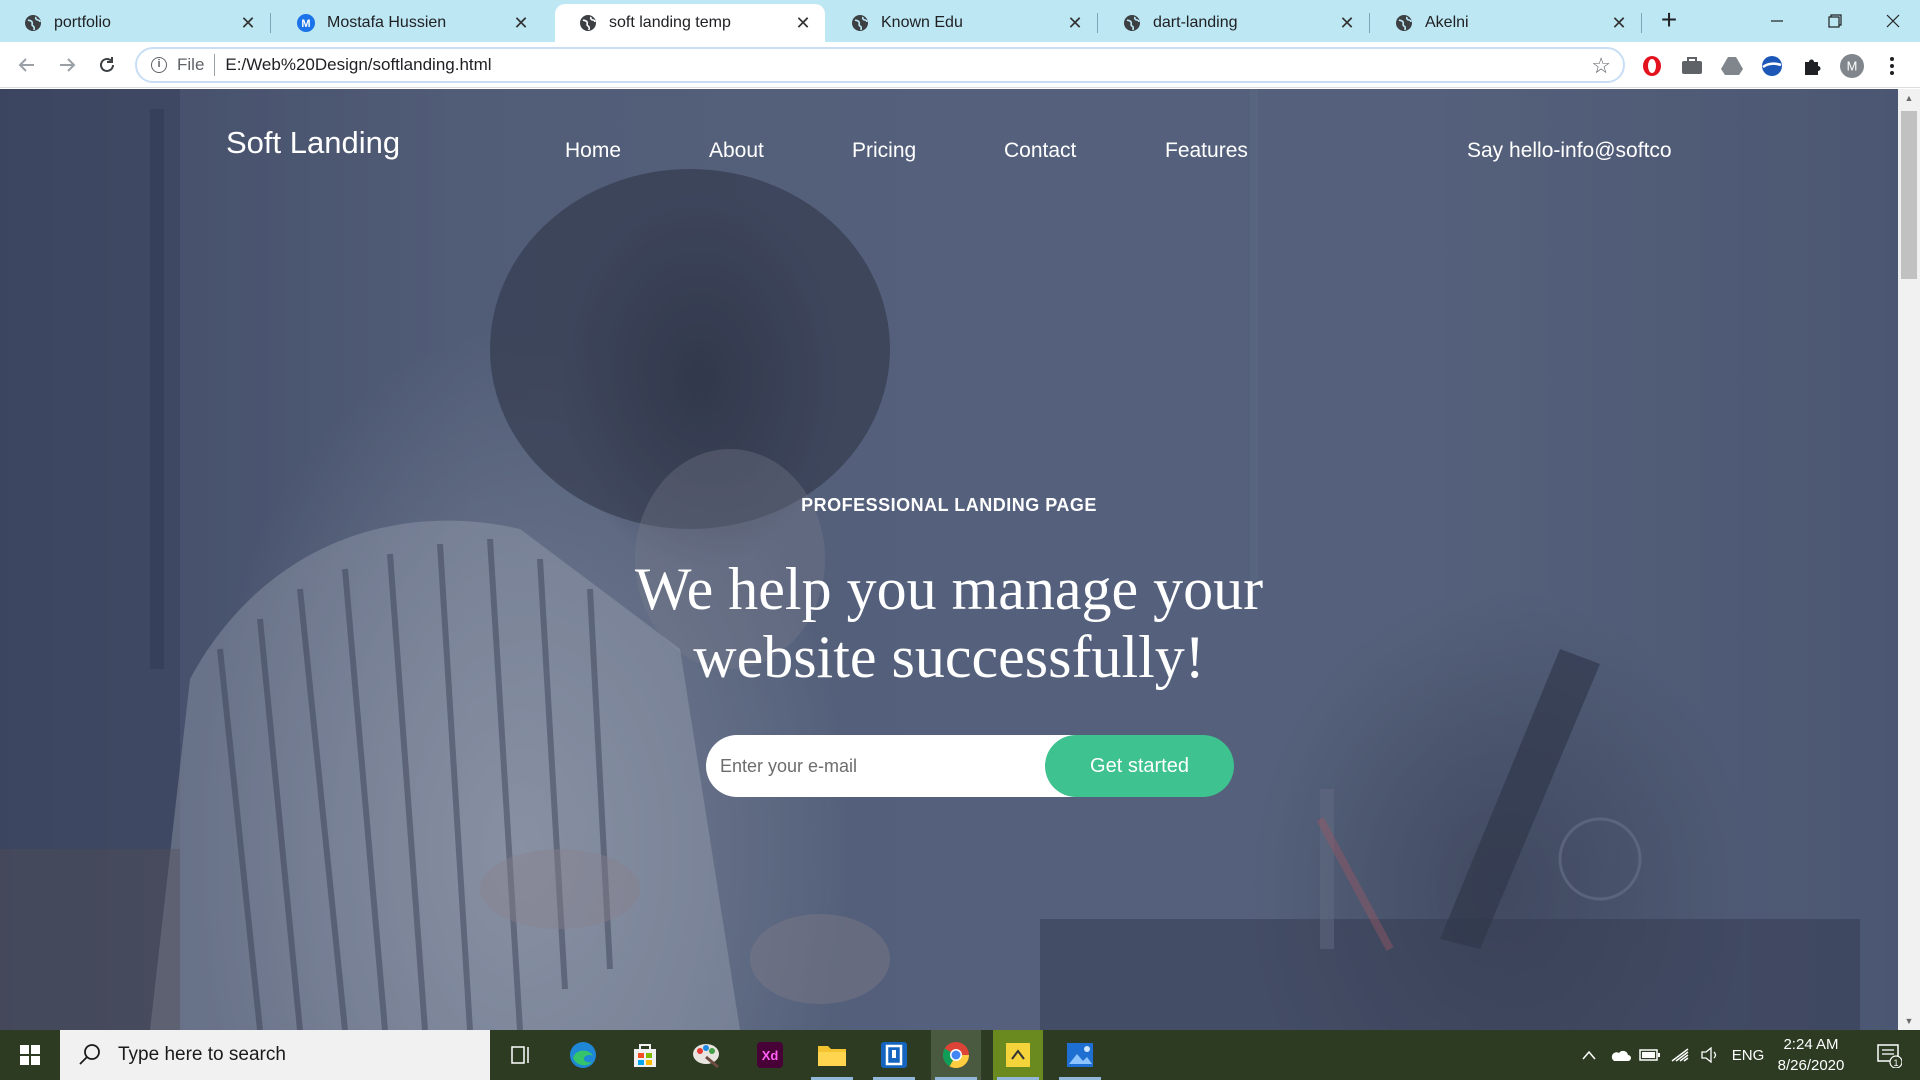 Image resolution: width=1920 pixels, height=1080 pixels. I want to click on profile-avatar: M, so click(1852, 66).